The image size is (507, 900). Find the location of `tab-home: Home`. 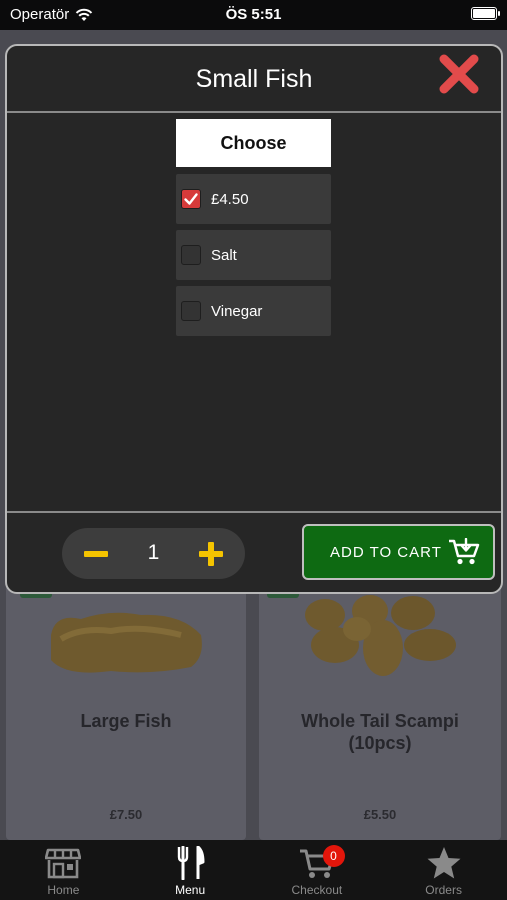

tab-home: Home is located at coordinates (63, 870).